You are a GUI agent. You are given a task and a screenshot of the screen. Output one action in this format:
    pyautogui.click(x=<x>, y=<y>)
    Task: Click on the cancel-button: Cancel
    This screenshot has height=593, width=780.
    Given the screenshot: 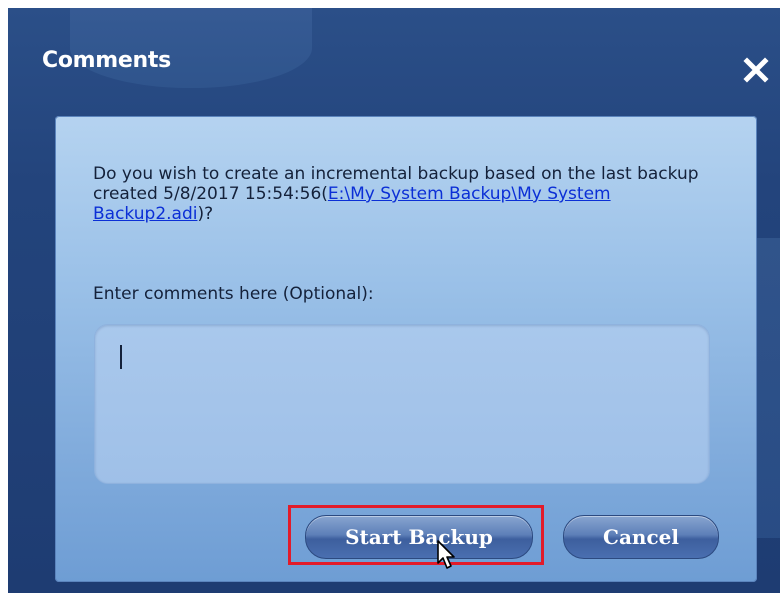 What is the action you would take?
    pyautogui.click(x=641, y=537)
    